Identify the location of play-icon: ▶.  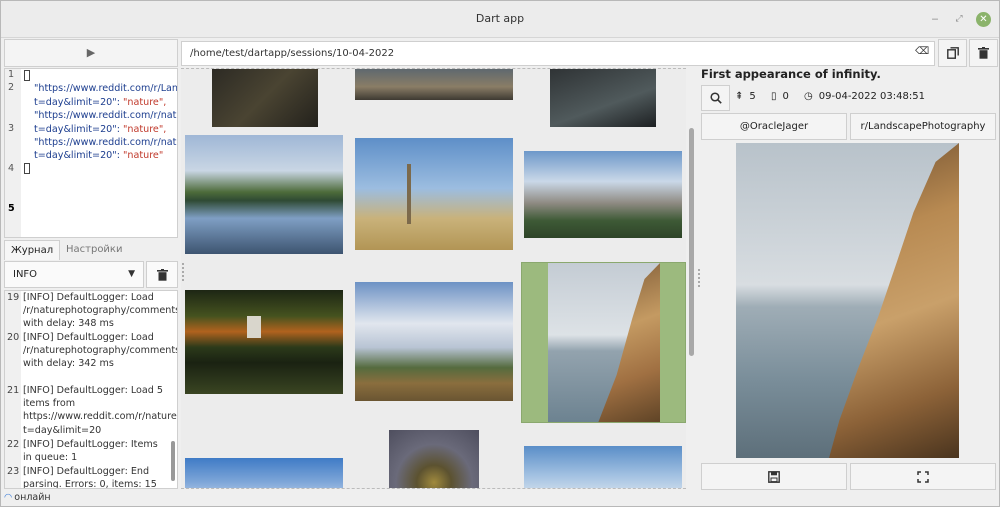
(91, 52).